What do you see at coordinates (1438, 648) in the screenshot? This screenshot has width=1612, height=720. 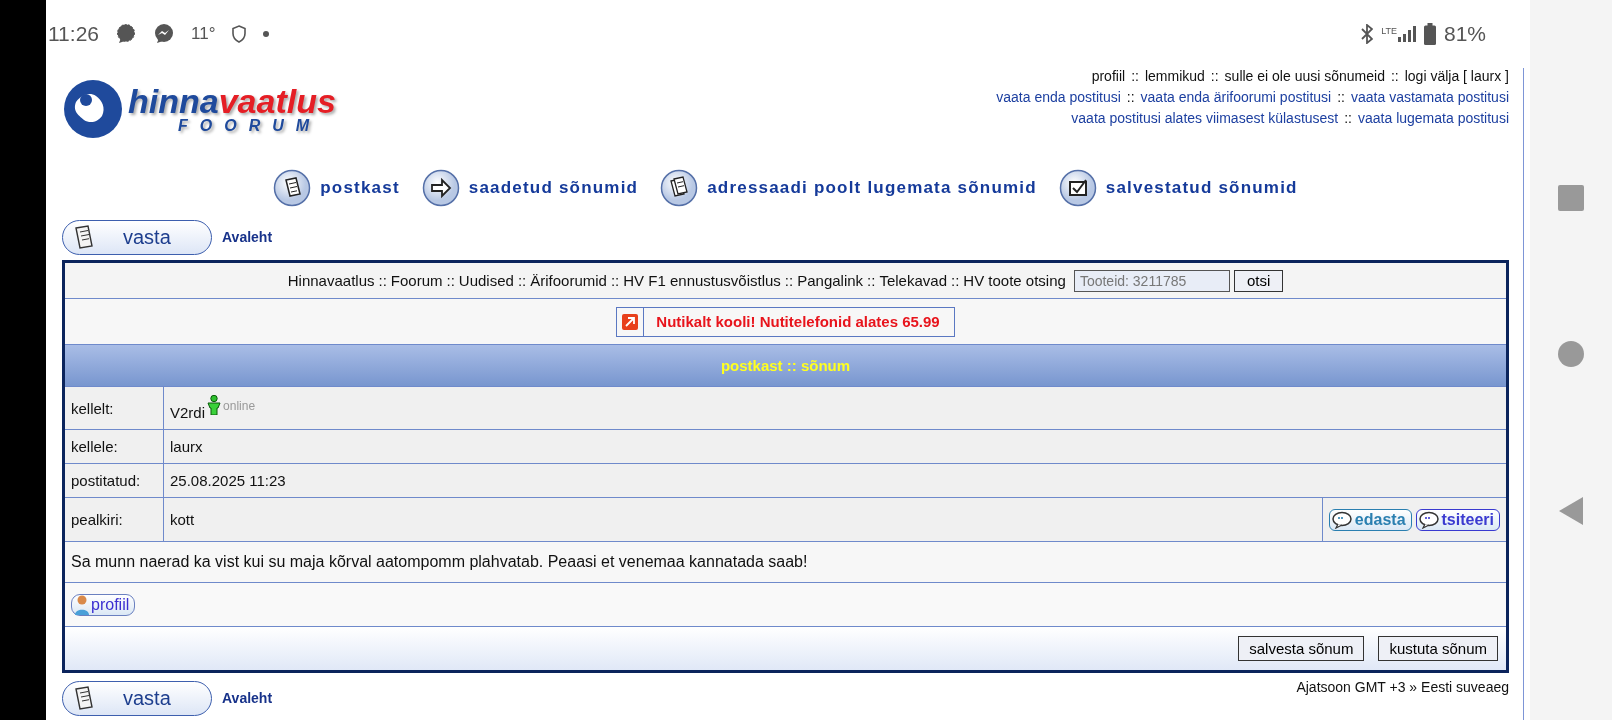 I see `delete-message-button: kustuta sõnum` at bounding box center [1438, 648].